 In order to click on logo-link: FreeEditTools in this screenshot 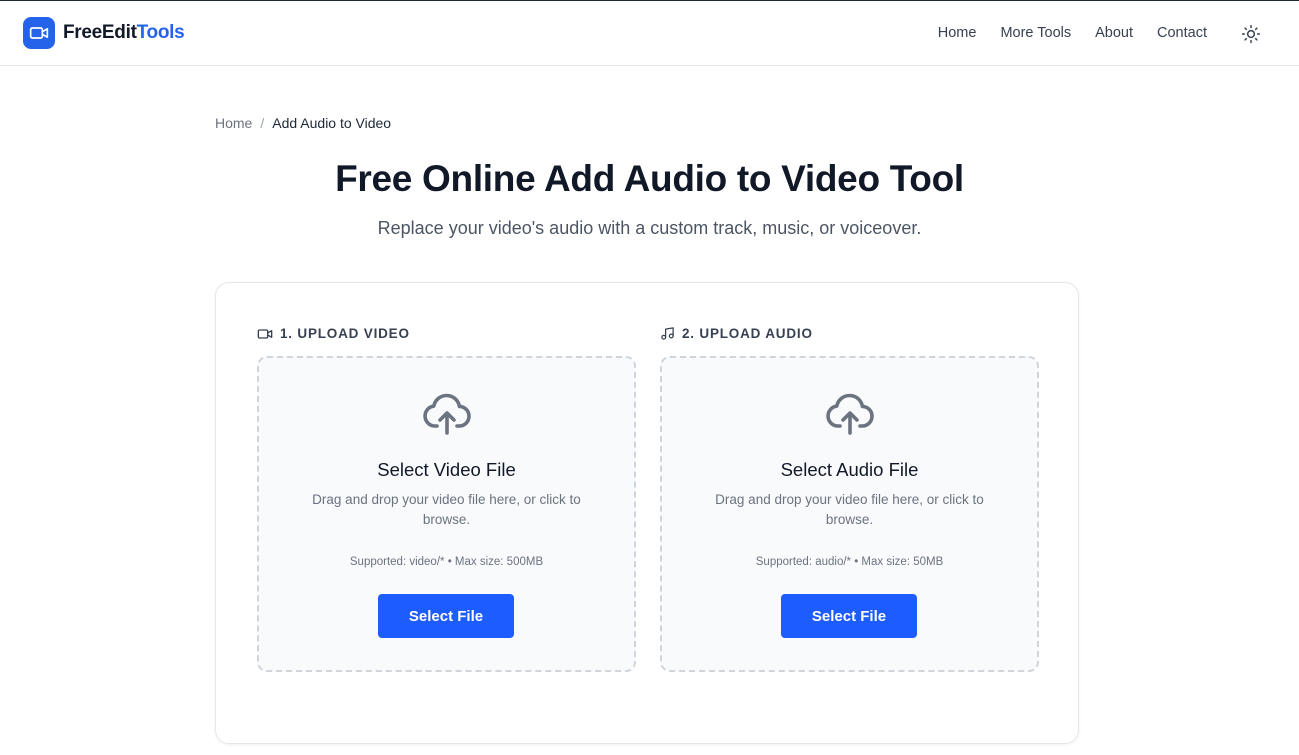, I will do `click(104, 33)`.